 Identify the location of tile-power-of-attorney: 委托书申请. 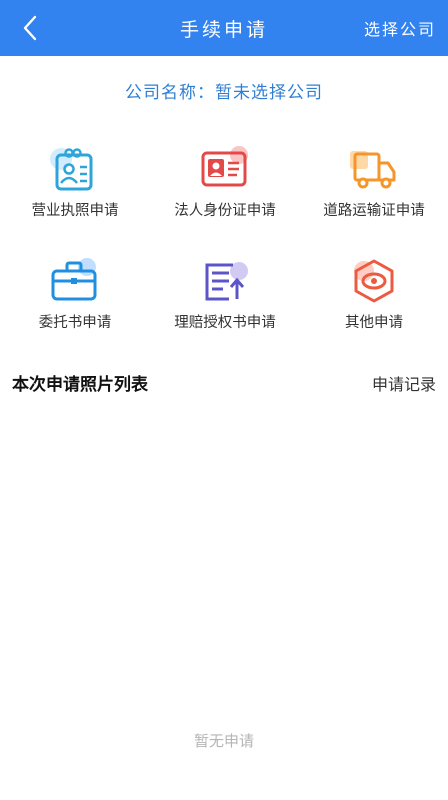
(75, 298).